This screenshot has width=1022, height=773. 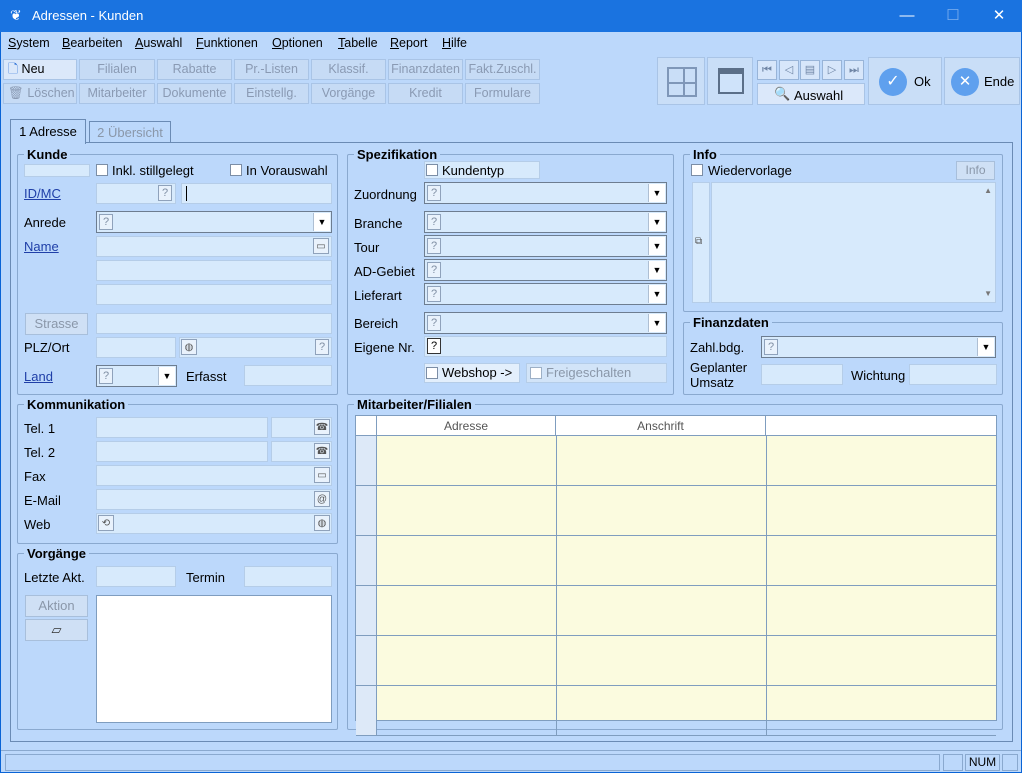 What do you see at coordinates (40, 69) in the screenshot?
I see `neu-button: 🗋 Neu` at bounding box center [40, 69].